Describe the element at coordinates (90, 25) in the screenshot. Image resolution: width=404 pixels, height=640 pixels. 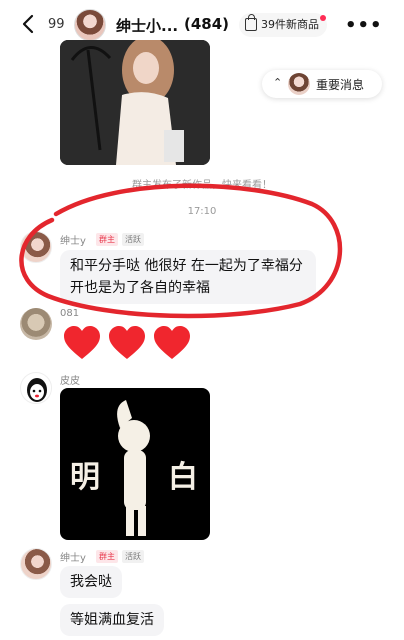
I see `group-avatar` at that location.